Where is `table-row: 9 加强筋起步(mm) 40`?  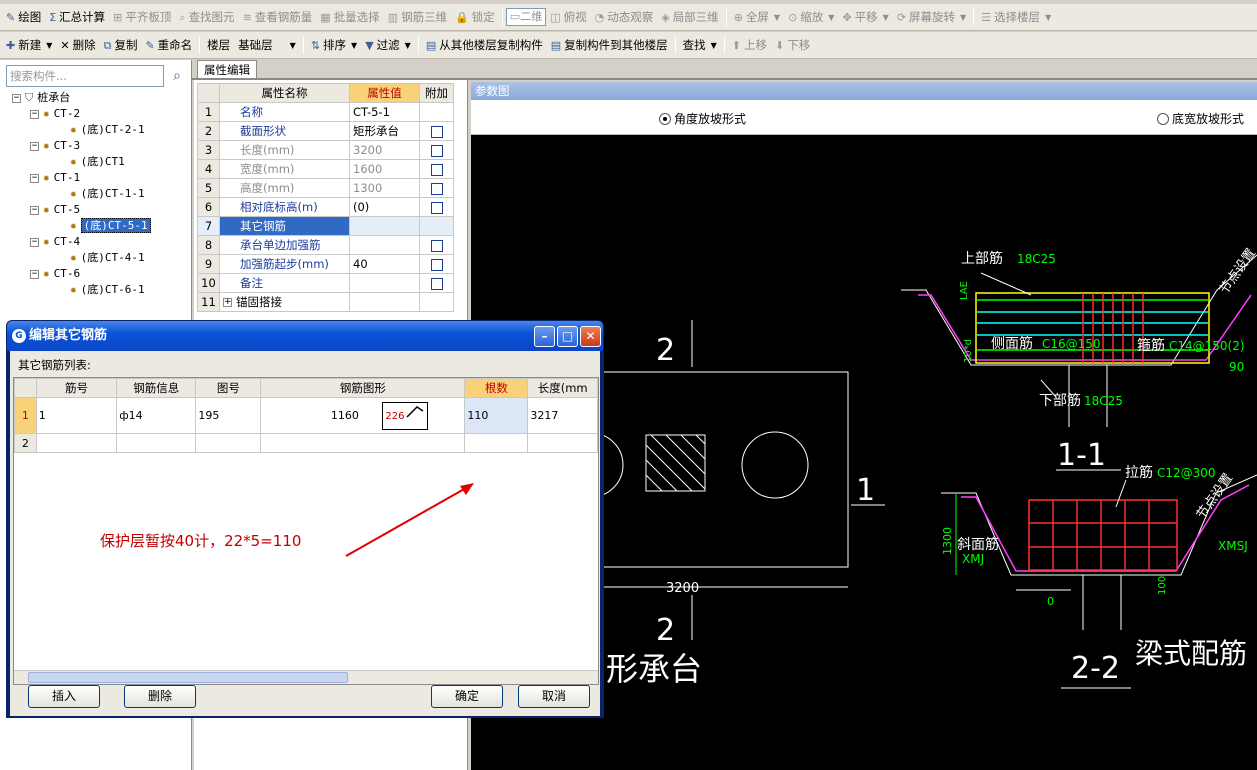 table-row: 9 加强筋起步(mm) 40 is located at coordinates (325, 264).